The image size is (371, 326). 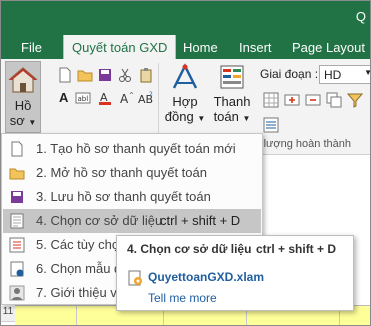 What do you see at coordinates (158, 98) in the screenshot?
I see `ribbon-separator` at bounding box center [158, 98].